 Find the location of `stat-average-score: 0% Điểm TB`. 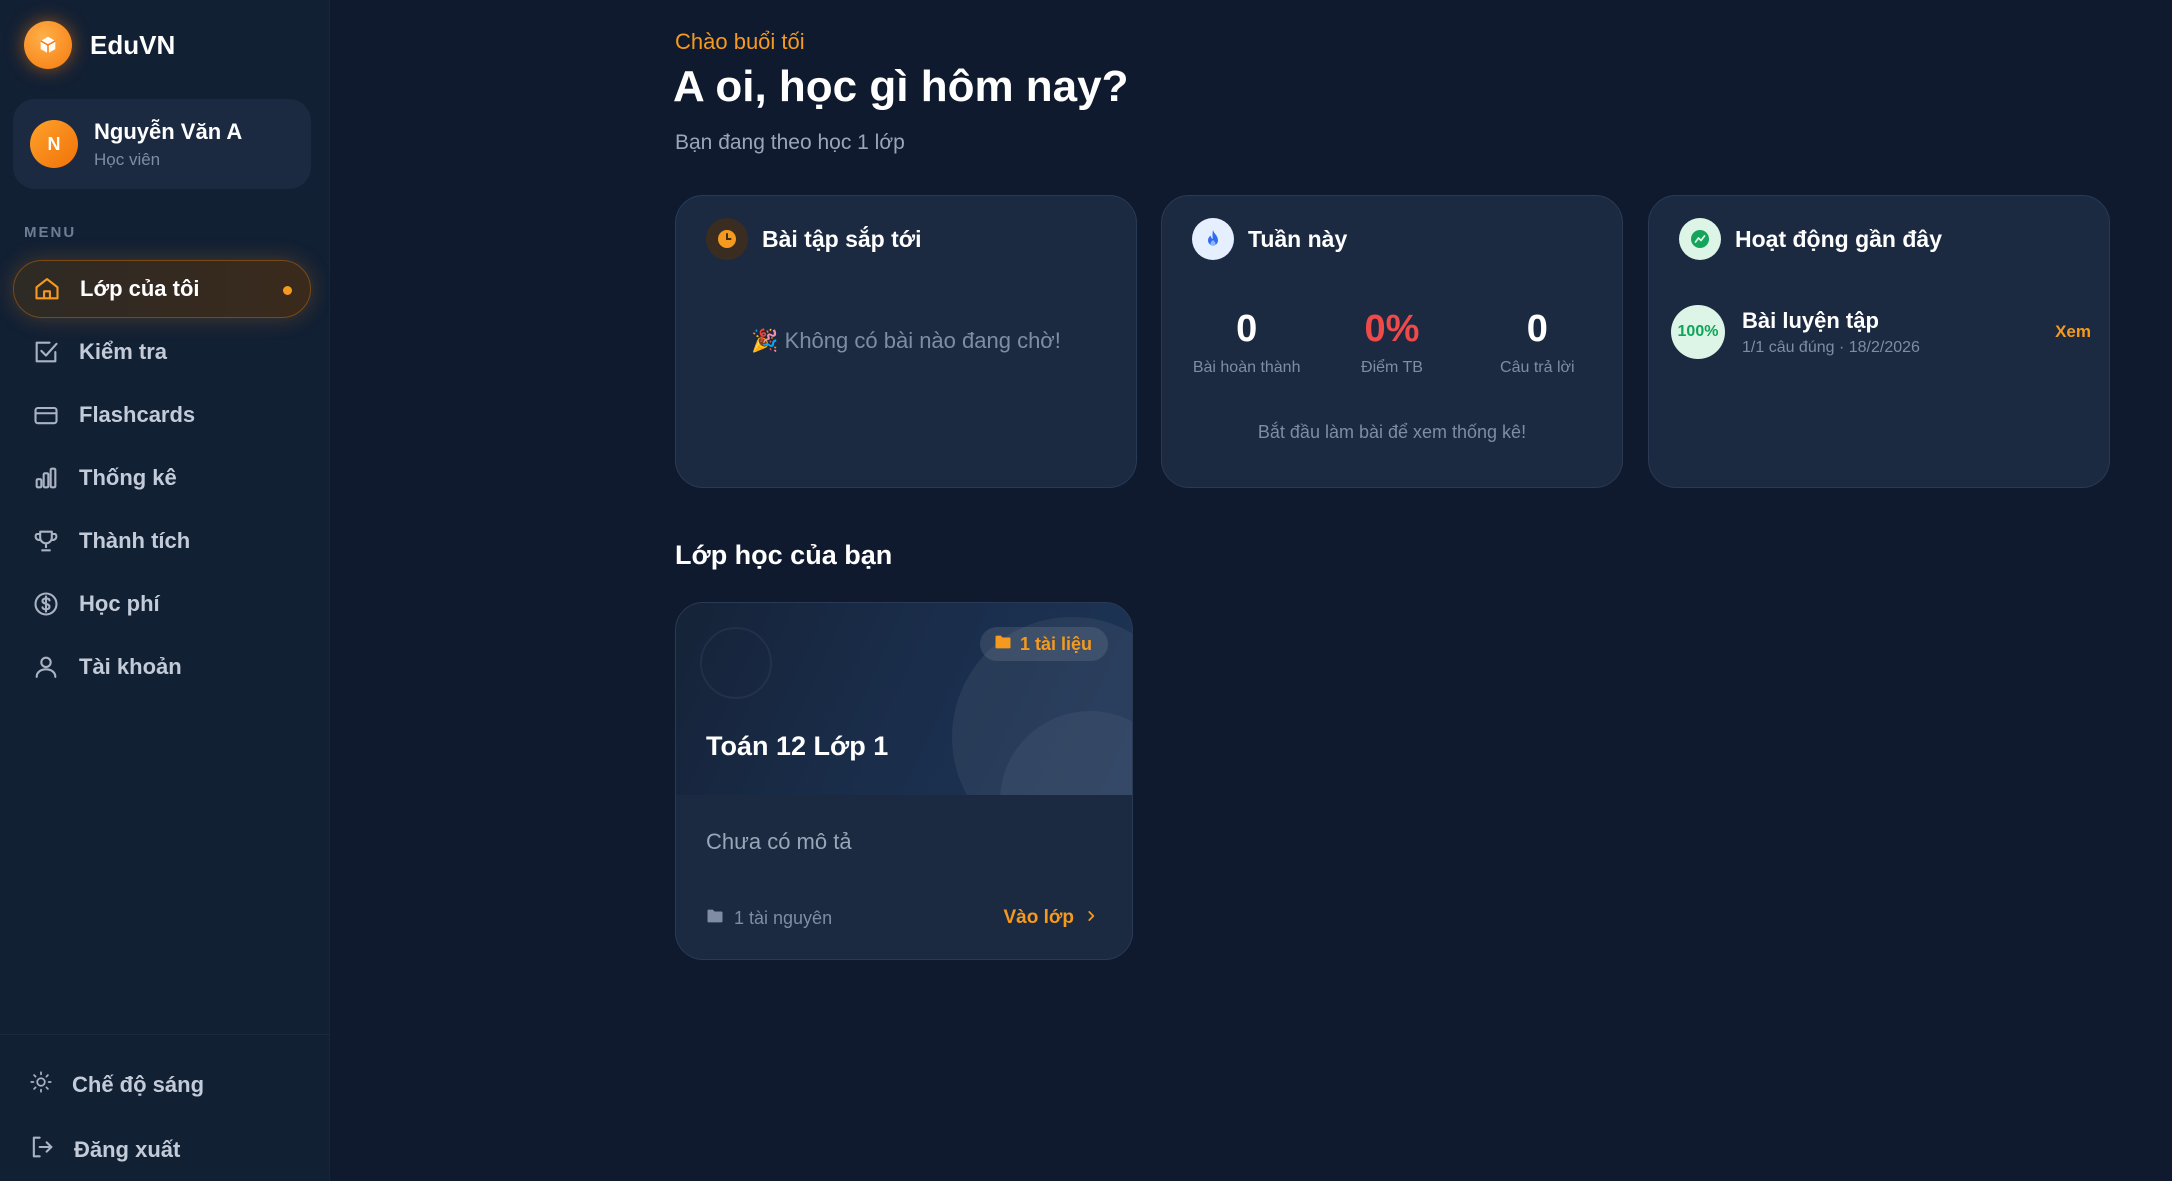

stat-average-score: 0% Điểm TB is located at coordinates (1392, 342).